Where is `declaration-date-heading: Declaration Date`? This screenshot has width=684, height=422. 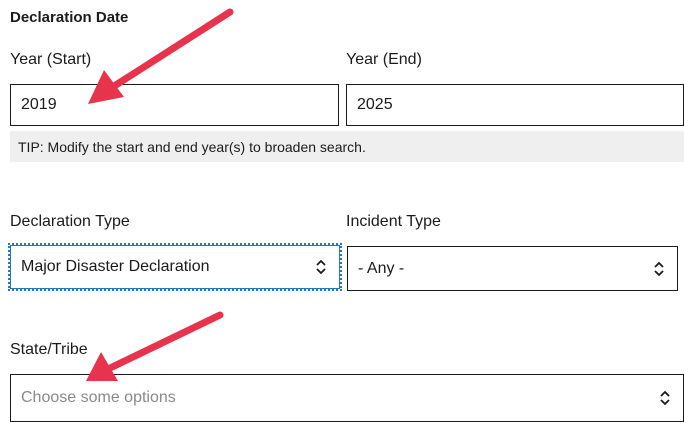
declaration-date-heading: Declaration Date is located at coordinates (69, 17).